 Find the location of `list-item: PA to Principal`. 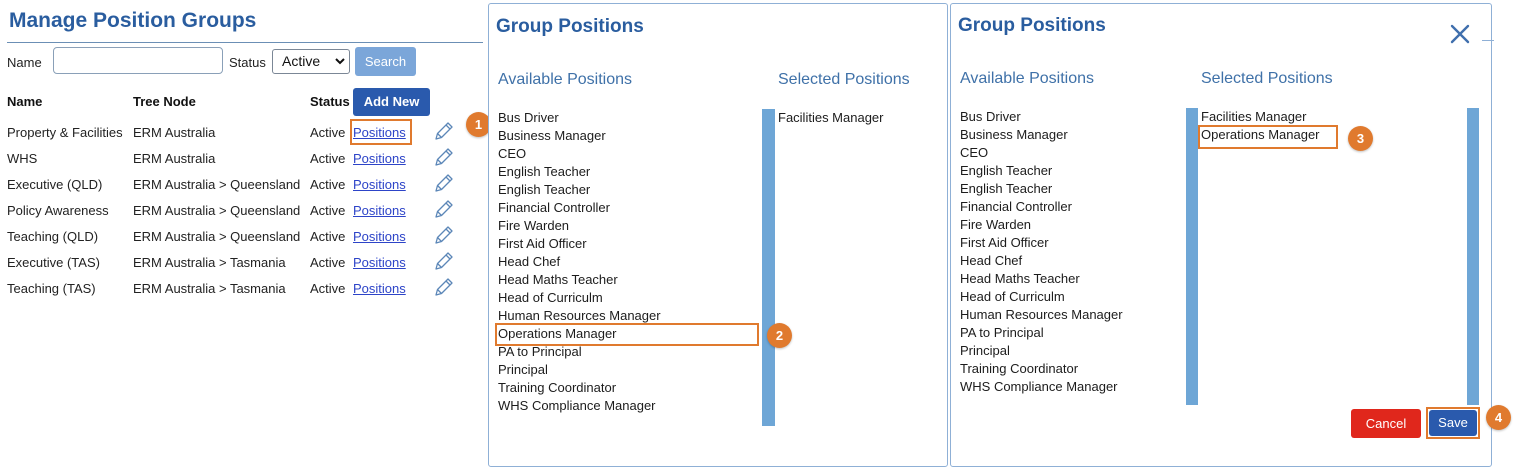

list-item: PA to Principal is located at coordinates (1041, 333).